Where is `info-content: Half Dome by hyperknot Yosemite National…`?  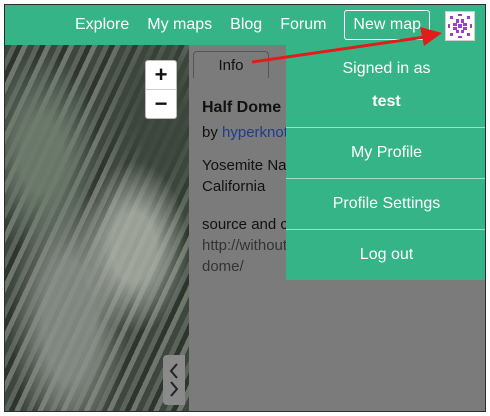
info-content: Half Dome by hyperknot Yosemite National… is located at coordinates (247, 187).